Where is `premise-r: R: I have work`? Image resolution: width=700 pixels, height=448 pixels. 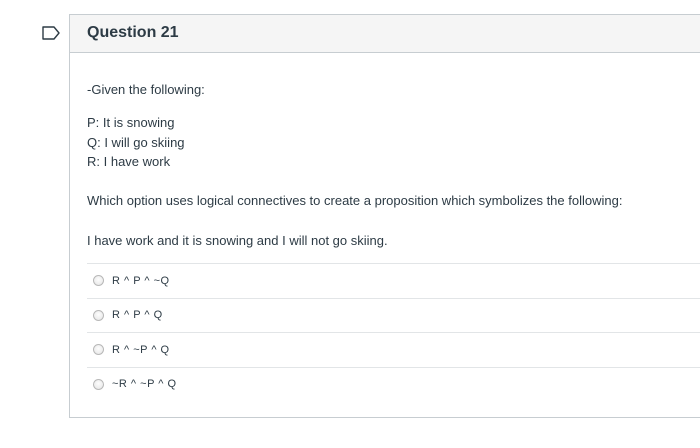 premise-r: R: I have work is located at coordinates (129, 161).